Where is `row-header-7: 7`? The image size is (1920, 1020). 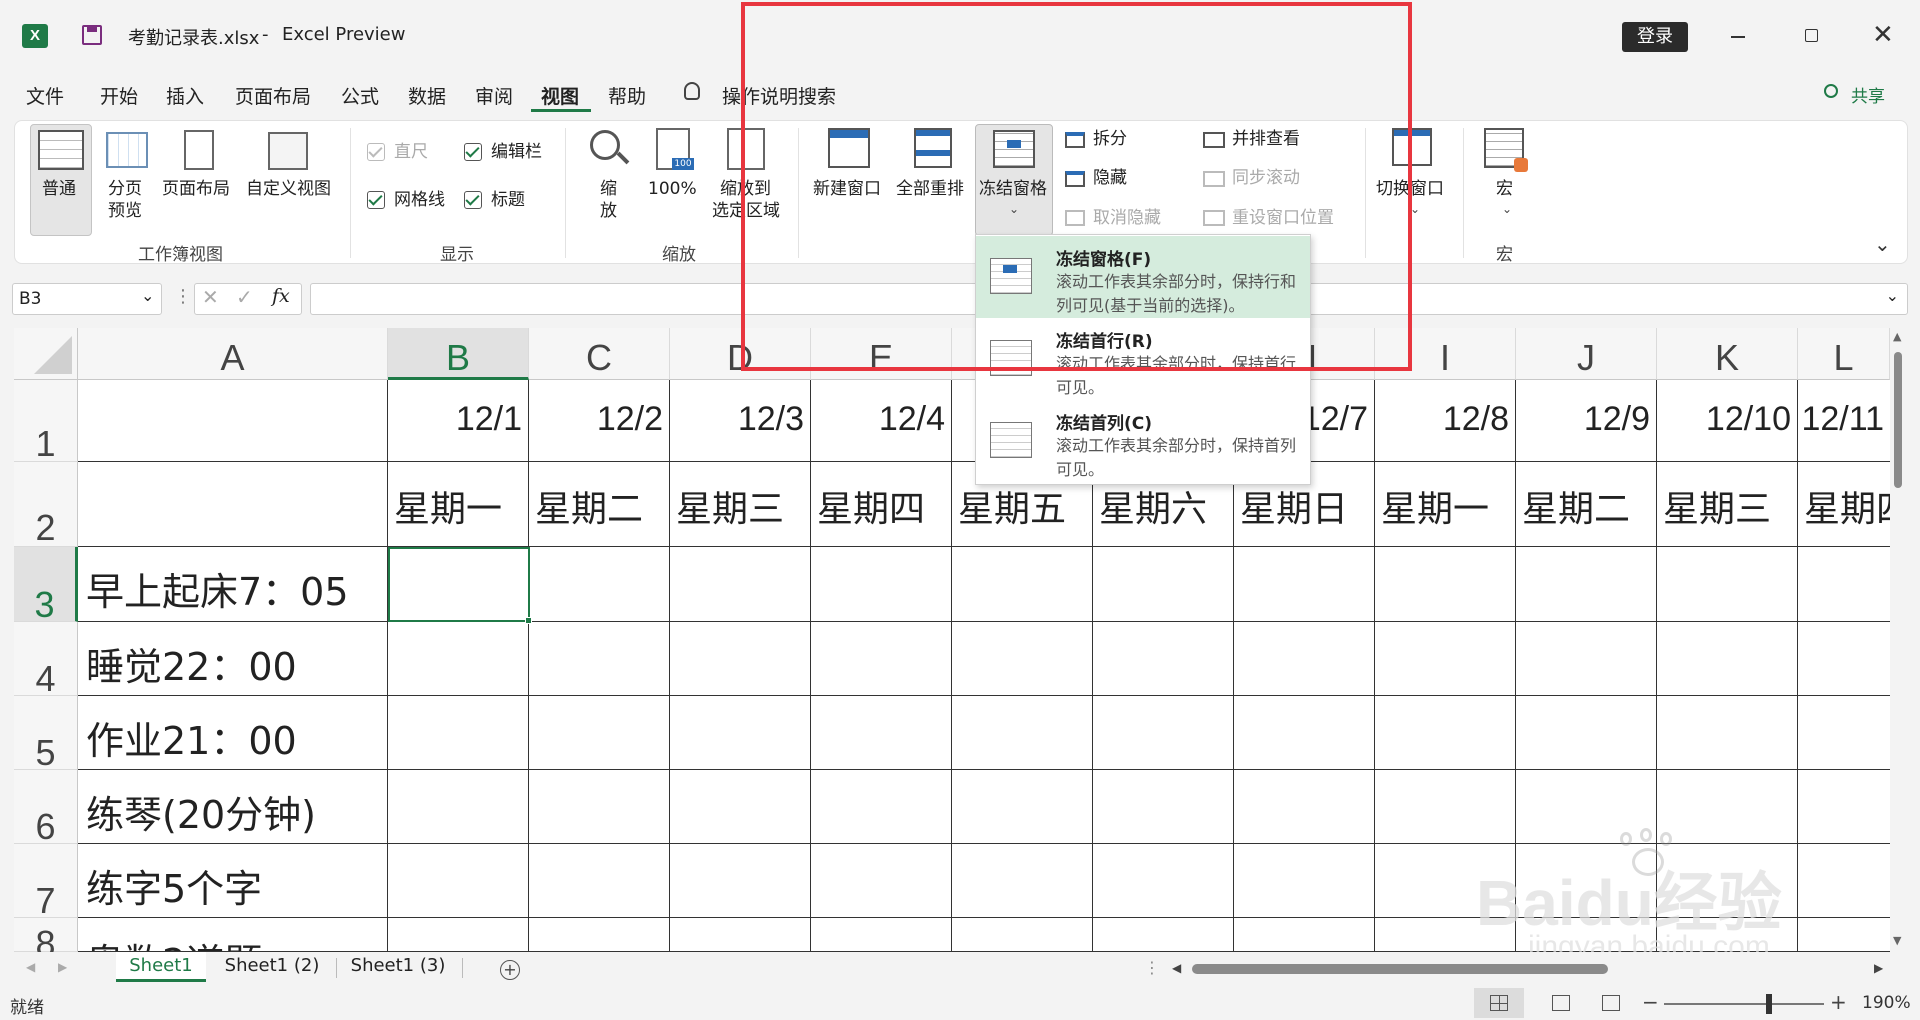 row-header-7: 7 is located at coordinates (46, 882).